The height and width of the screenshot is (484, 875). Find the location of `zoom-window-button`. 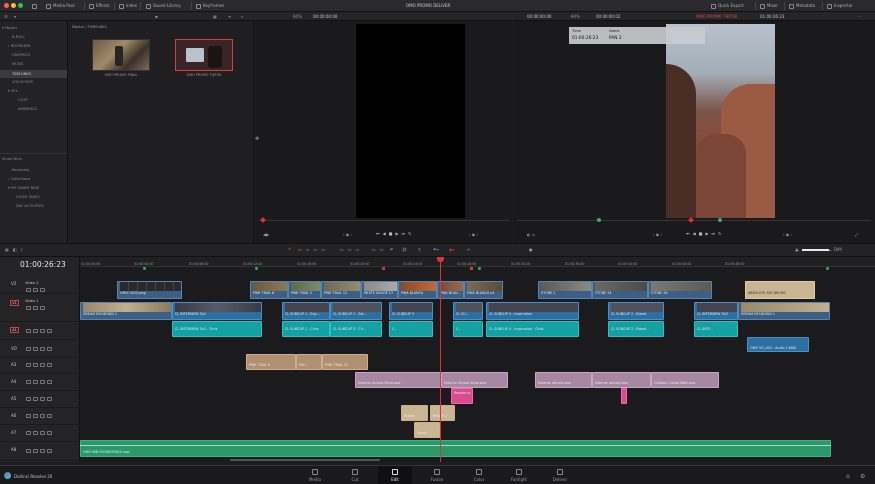

zoom-window-button is located at coordinates (20, 5).